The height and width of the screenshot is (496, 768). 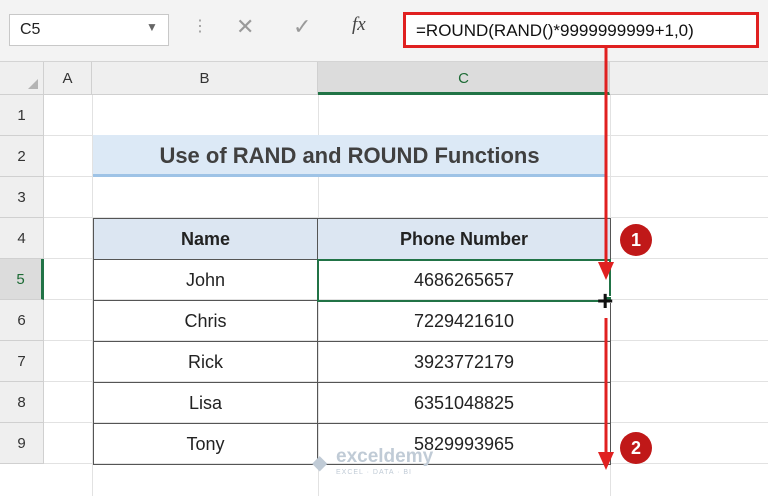 What do you see at coordinates (636, 448) in the screenshot?
I see `step-badge-2: 2` at bounding box center [636, 448].